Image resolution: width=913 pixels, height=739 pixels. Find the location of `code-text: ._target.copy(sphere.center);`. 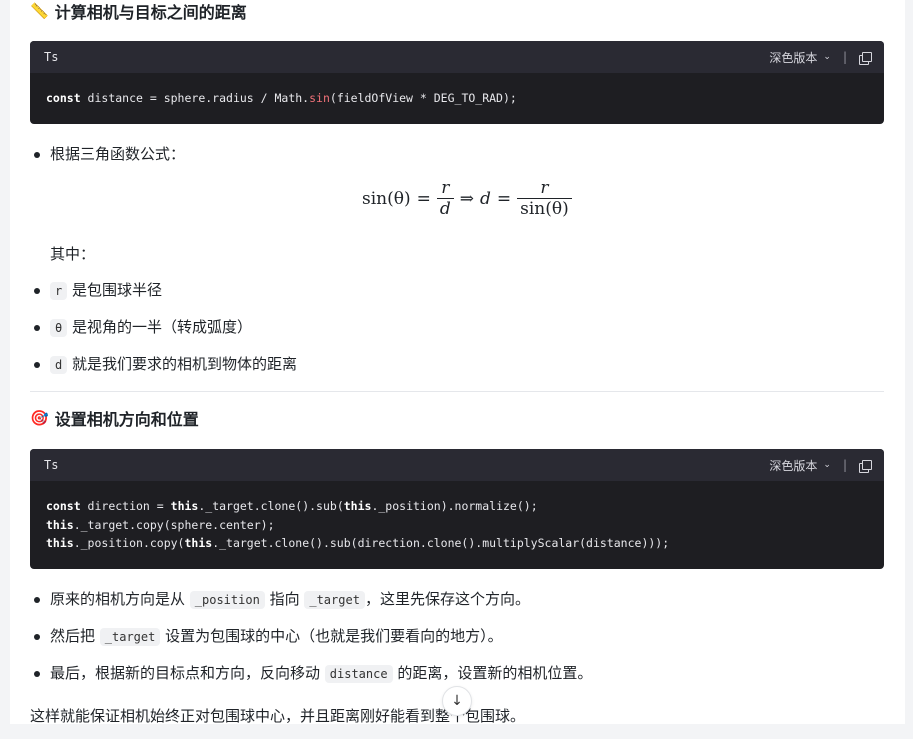

code-text: ._target.copy(sphere.center); is located at coordinates (174, 524).